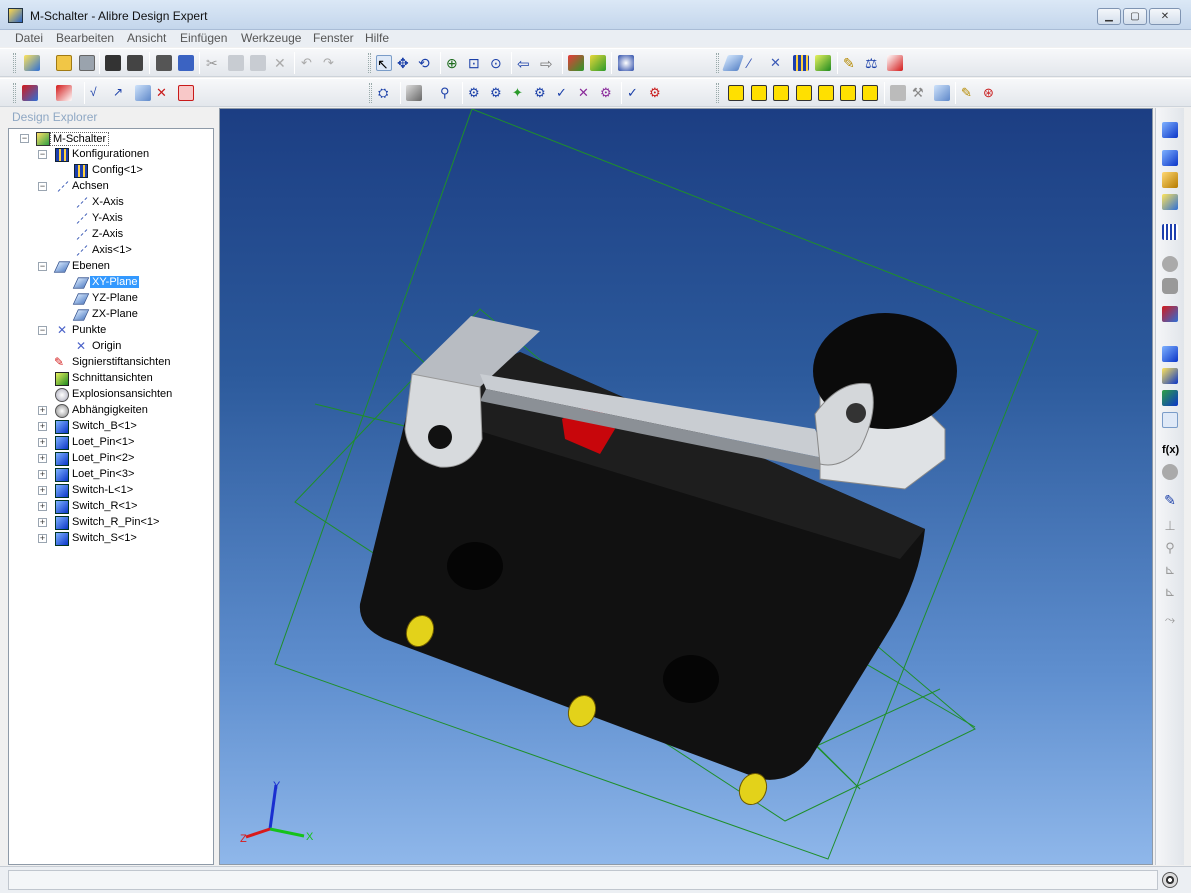 This screenshot has height=893, width=1191. What do you see at coordinates (405, 63) in the screenshot?
I see `move-icon: ✥` at bounding box center [405, 63].